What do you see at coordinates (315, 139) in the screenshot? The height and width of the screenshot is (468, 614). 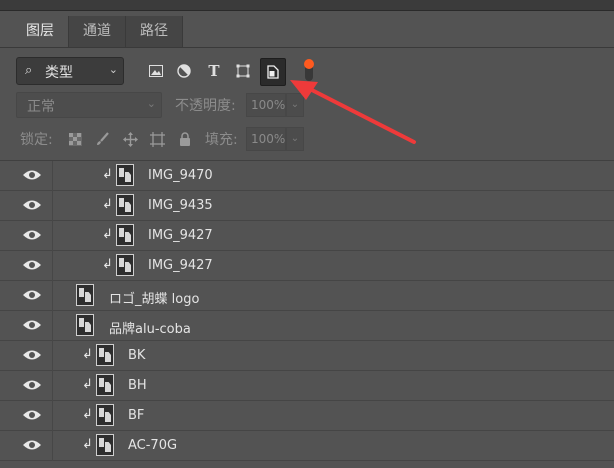 I see `lock-row: 锁定: 填充: 100% ⌄` at bounding box center [315, 139].